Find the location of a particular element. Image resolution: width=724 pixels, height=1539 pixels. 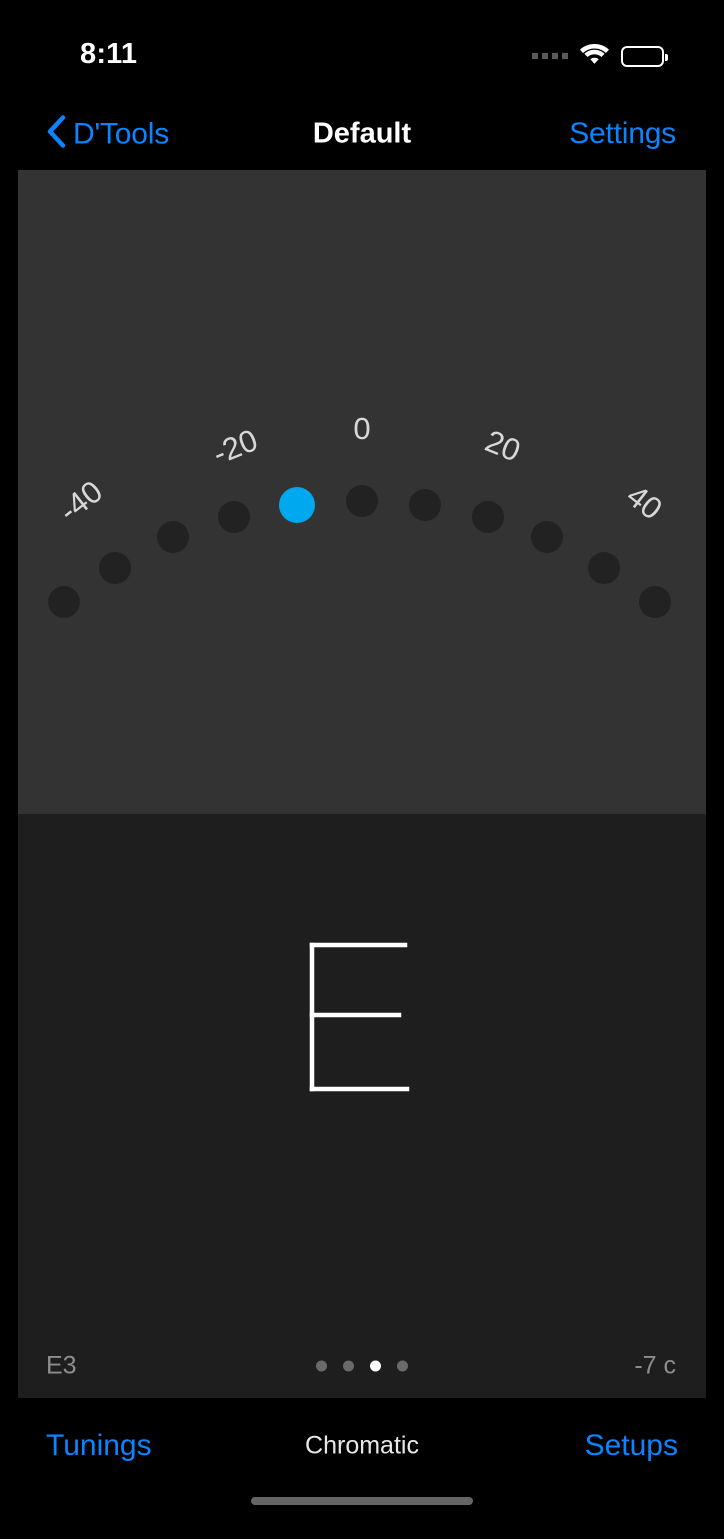

signal-dots-icon is located at coordinates (550, 56).